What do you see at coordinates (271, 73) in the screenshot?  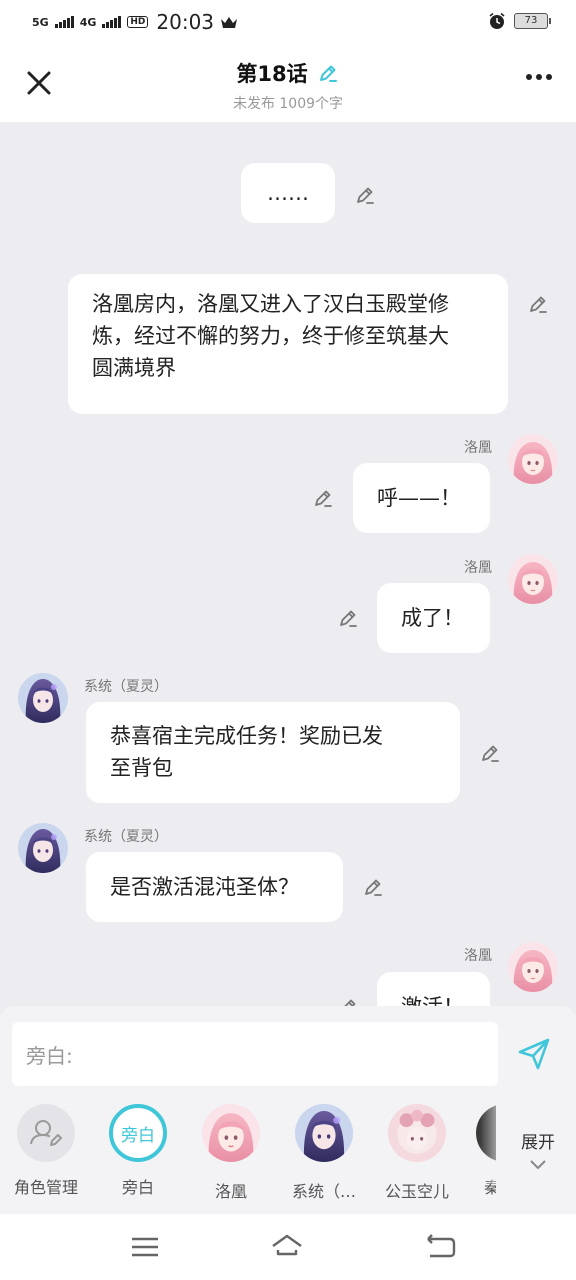 I see `chapter-title: 第18话` at bounding box center [271, 73].